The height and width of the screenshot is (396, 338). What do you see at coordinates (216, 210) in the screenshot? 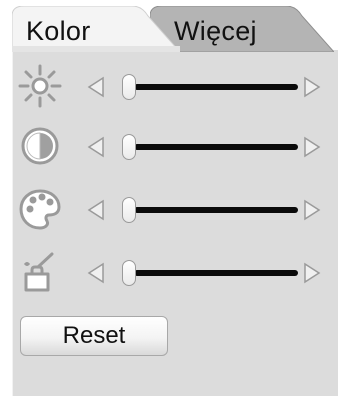
I see `color-slider-track` at bounding box center [216, 210].